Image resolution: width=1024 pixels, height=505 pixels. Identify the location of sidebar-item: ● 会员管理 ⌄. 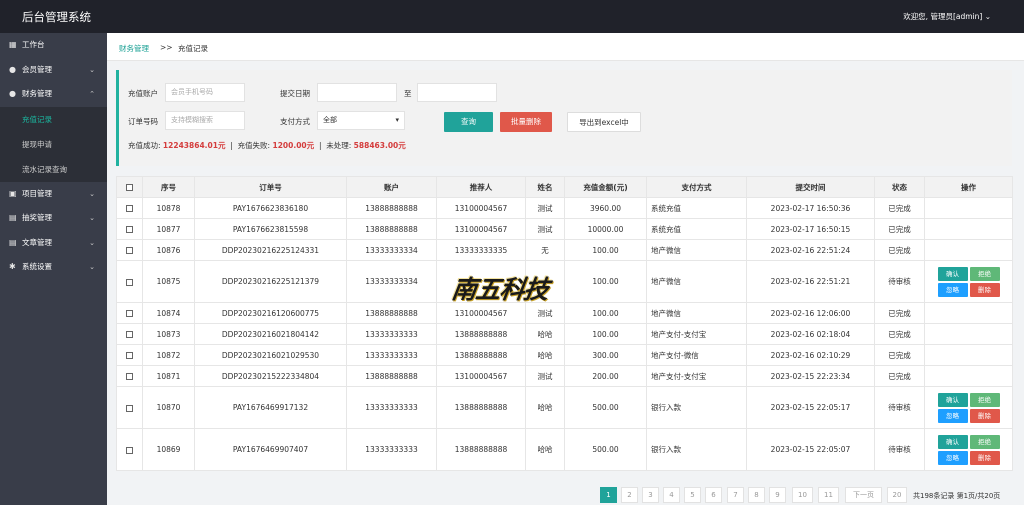
(53, 70).